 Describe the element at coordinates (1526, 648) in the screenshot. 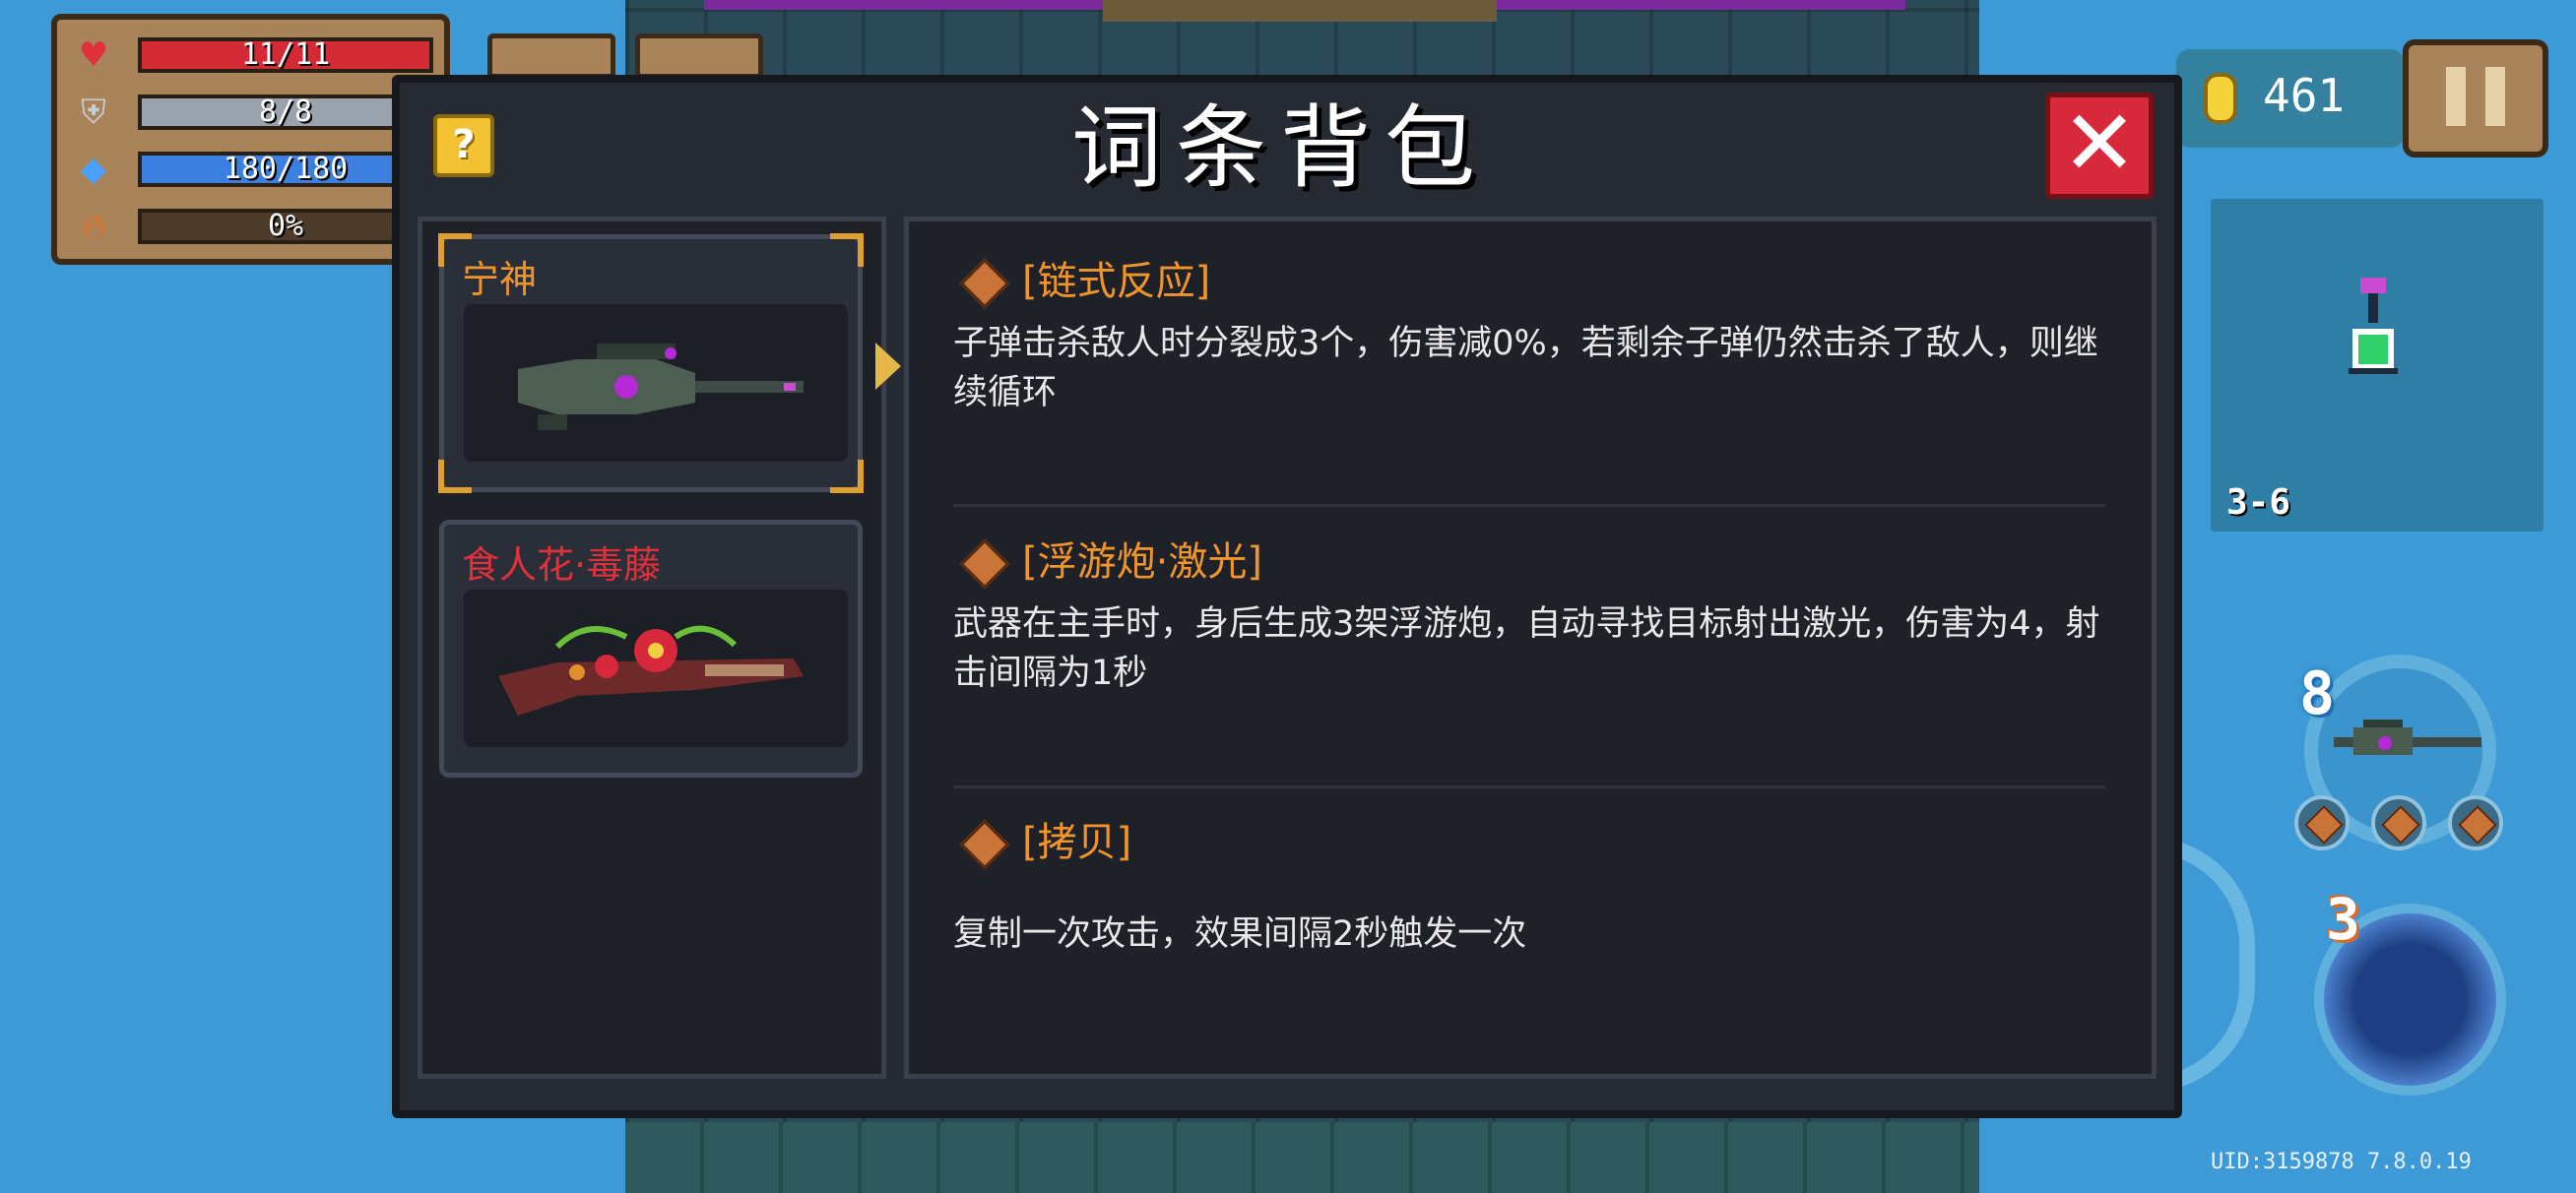

I see `affix-description: 武器在主手时，身后生成3架浮游炮，自动寻找目标射出激光，伤害为4，射击间隔为1秒` at that location.